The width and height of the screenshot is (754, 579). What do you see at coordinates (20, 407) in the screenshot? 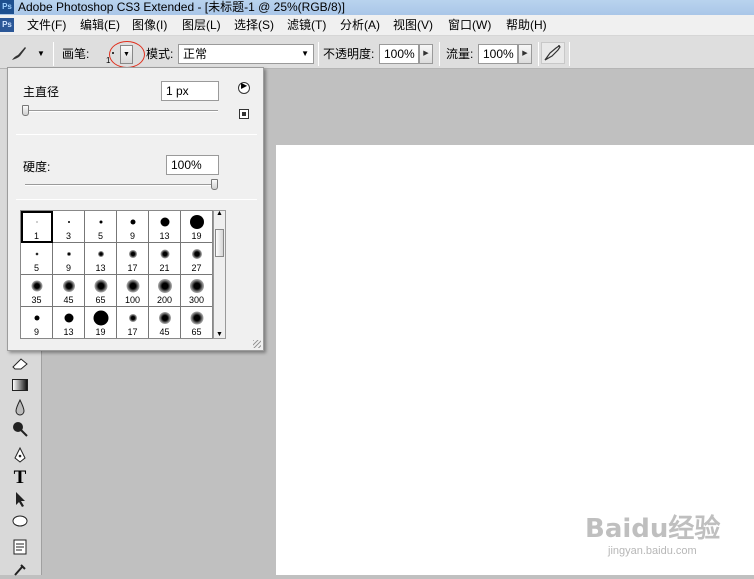
I see `blur-tool-icon` at bounding box center [20, 407].